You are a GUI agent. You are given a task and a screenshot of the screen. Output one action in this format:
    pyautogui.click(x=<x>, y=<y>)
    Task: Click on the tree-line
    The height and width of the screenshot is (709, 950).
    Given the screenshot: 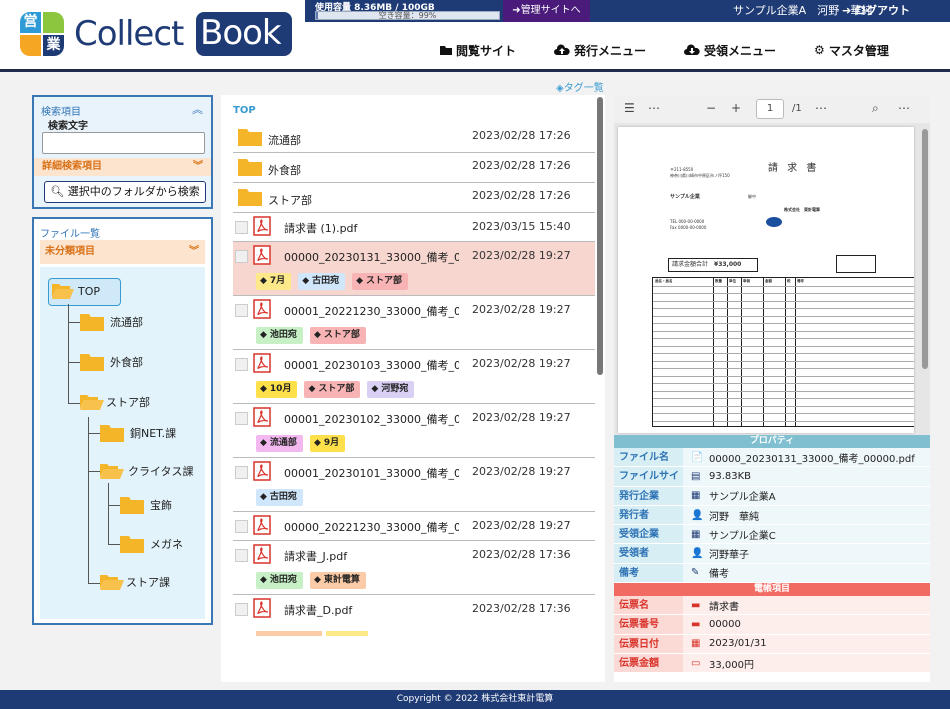 What is the action you would take?
    pyautogui.click(x=68, y=354)
    